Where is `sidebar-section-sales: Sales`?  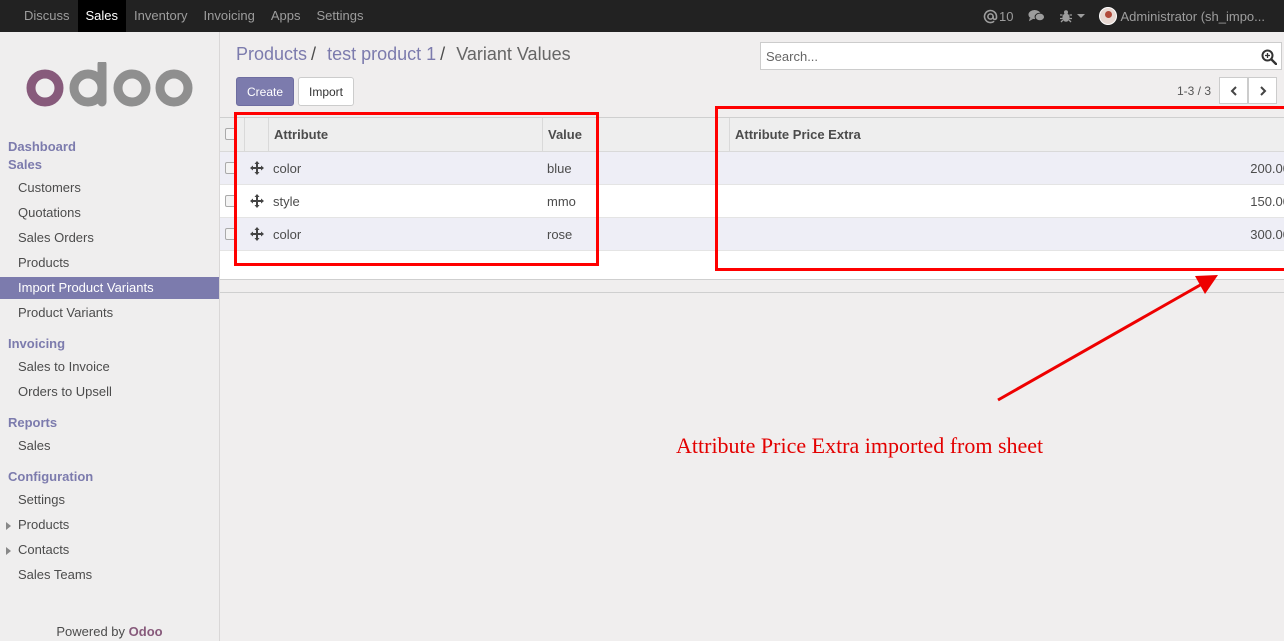
sidebar-section-sales: Sales is located at coordinates (25, 164).